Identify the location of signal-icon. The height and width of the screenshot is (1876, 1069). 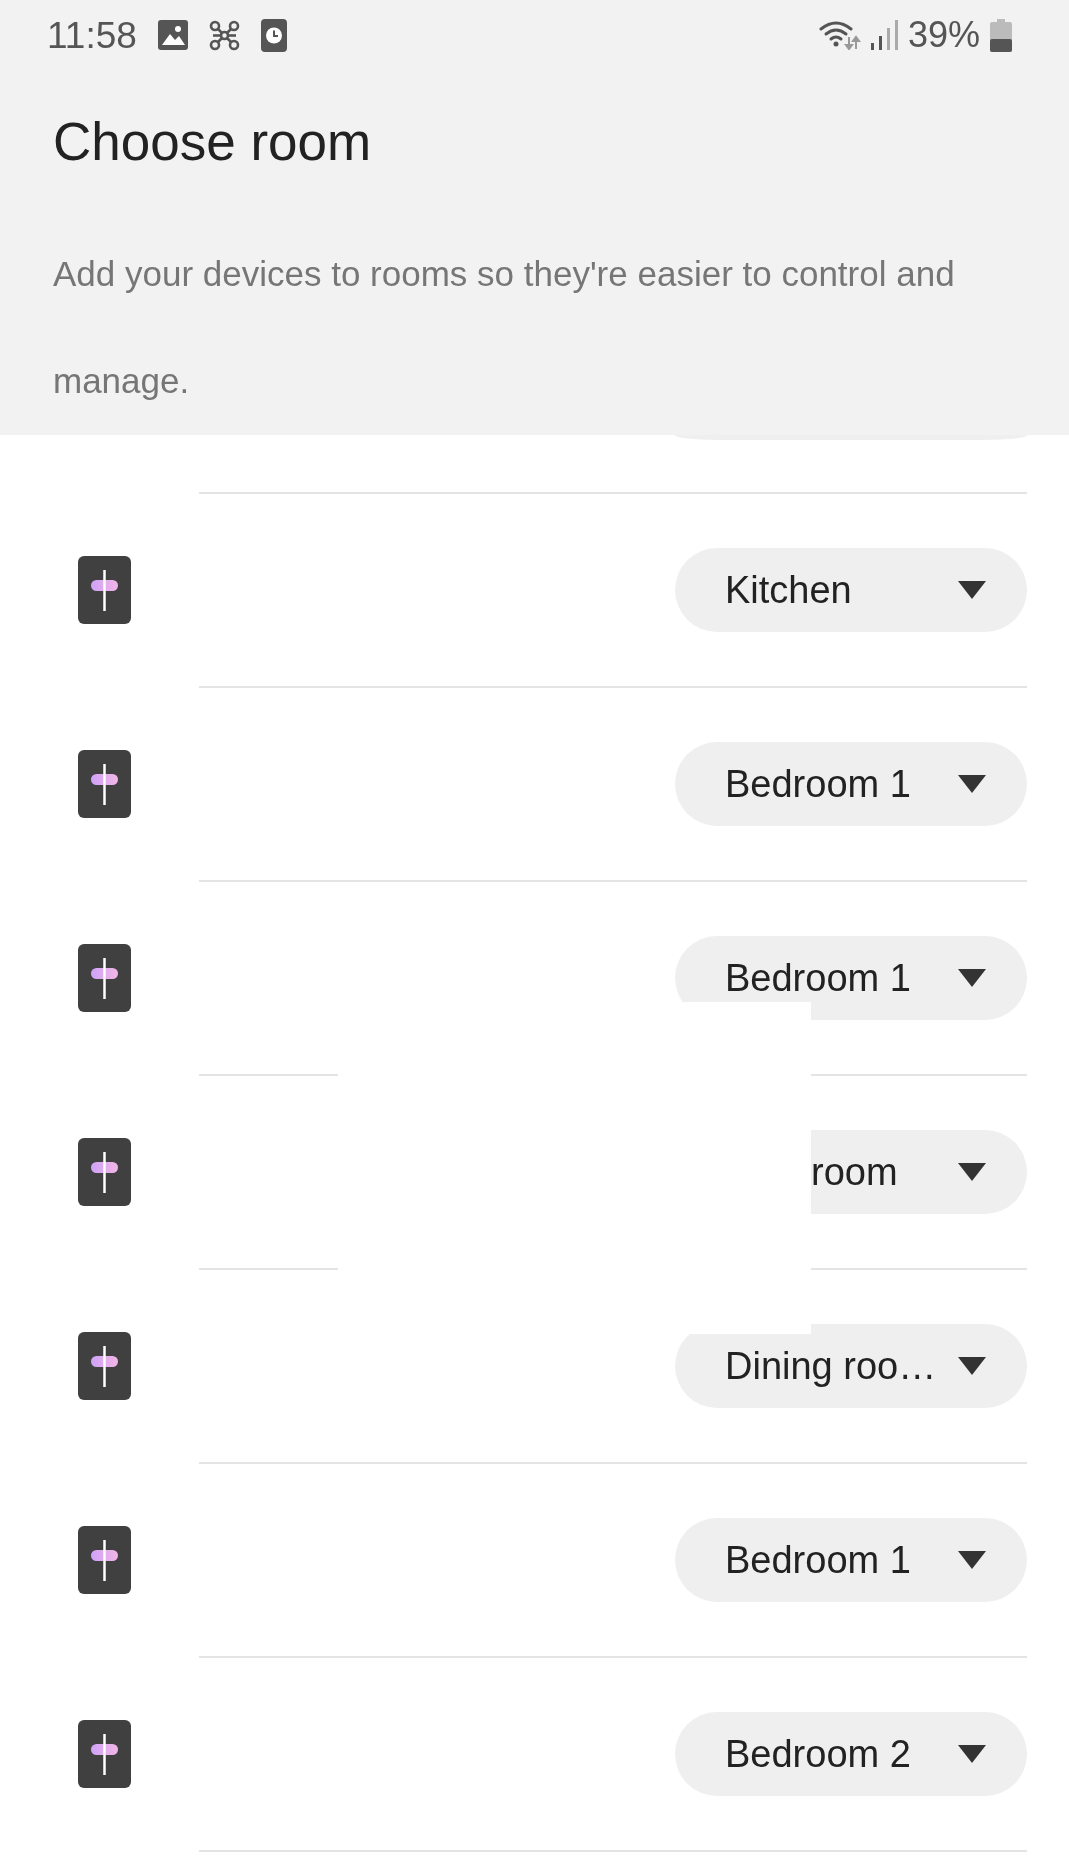
(884, 35).